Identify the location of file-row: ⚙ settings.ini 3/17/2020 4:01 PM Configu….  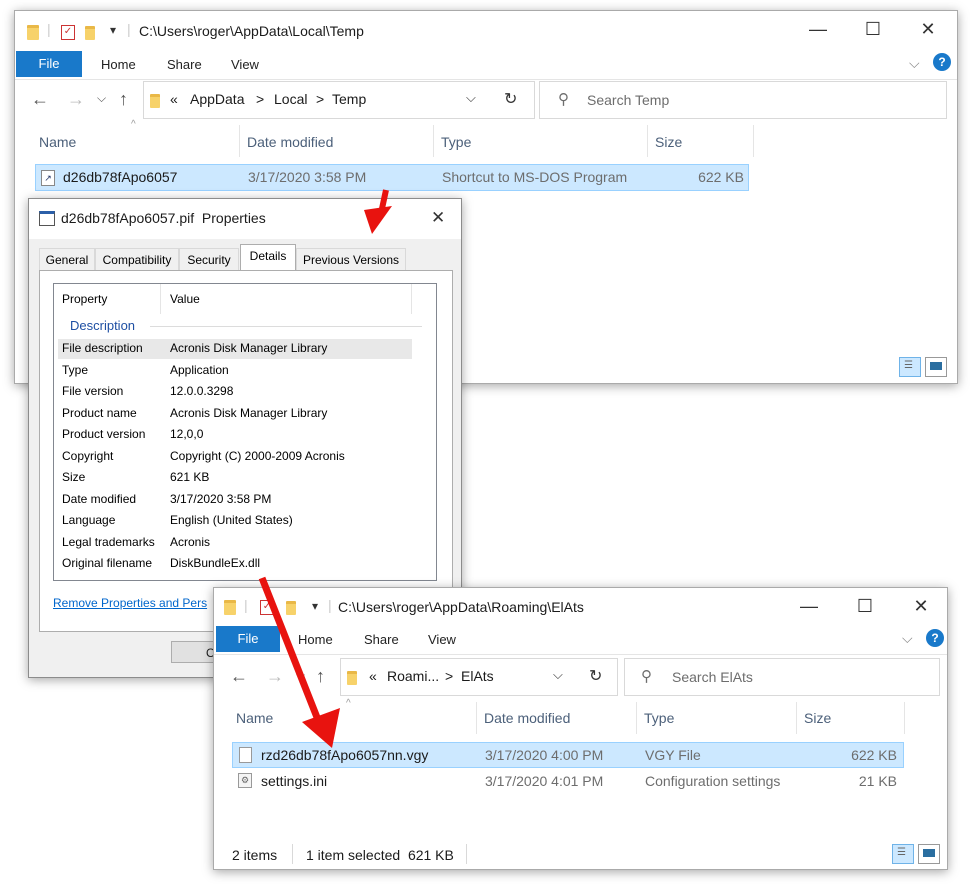
(568, 781).